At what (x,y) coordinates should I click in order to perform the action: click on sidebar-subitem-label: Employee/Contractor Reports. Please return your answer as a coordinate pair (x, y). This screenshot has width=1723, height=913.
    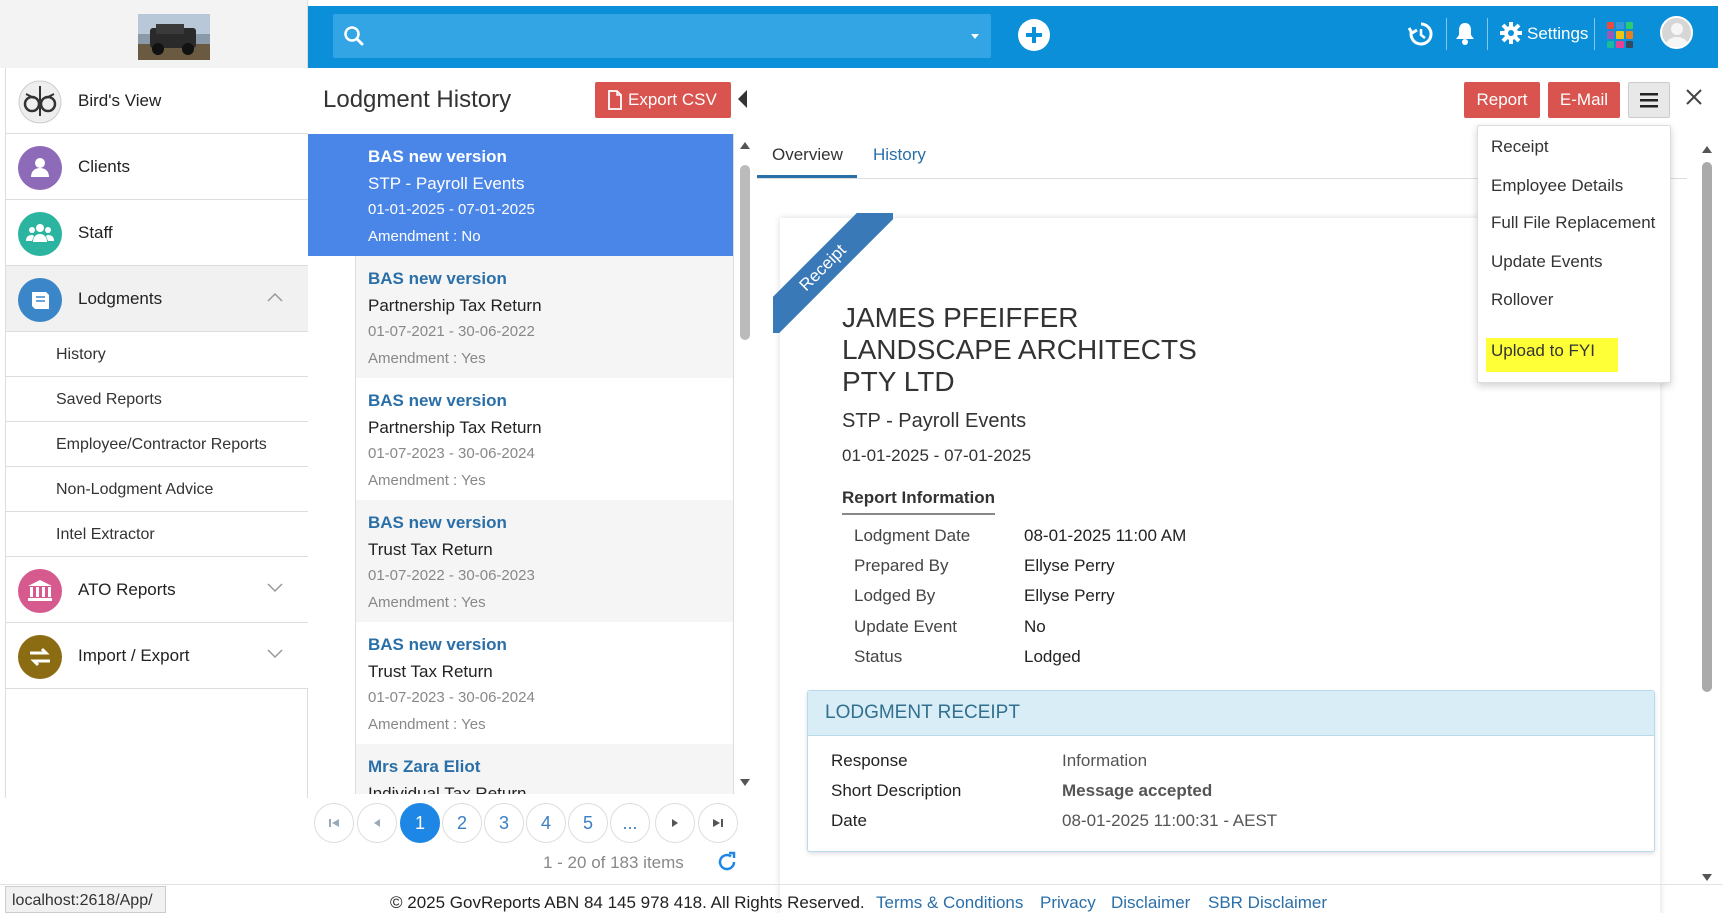
    Looking at the image, I should click on (161, 444).